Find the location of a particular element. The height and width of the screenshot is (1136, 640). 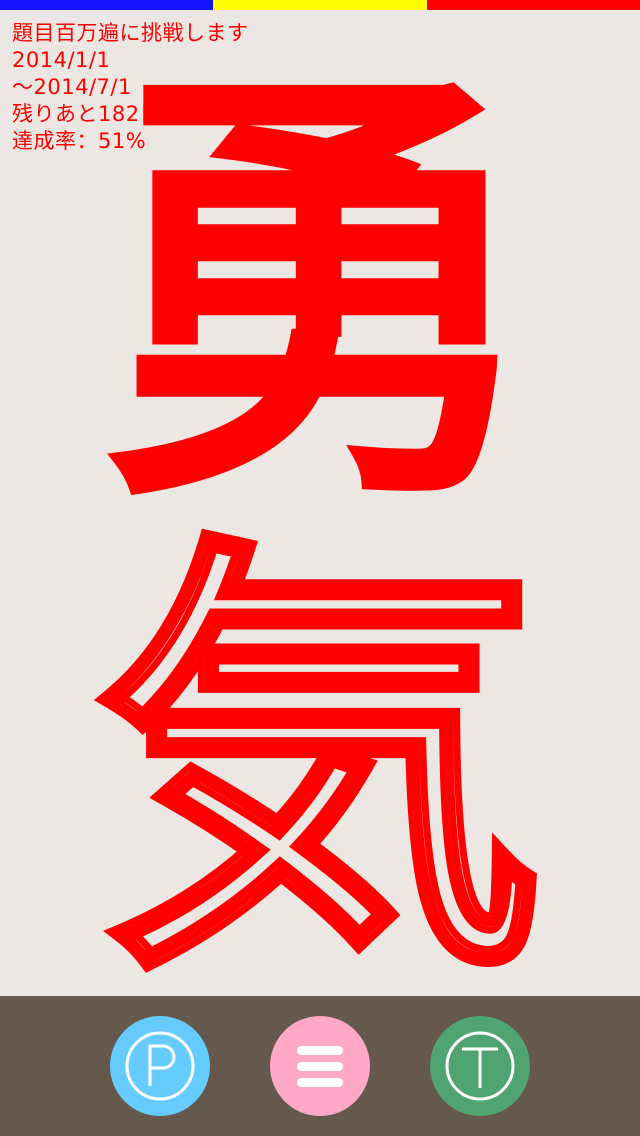

menu-button is located at coordinates (320, 1066).